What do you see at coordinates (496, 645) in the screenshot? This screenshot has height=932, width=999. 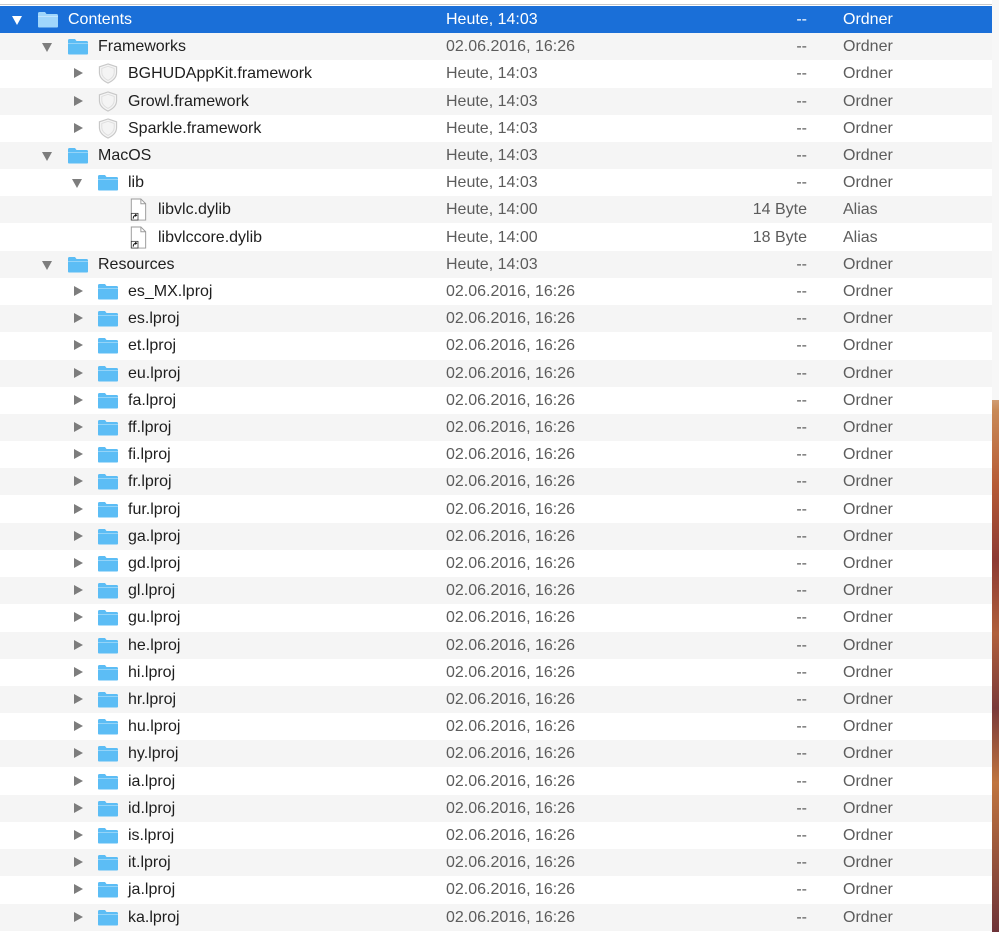 I see `file-row: he.lproj 02.06.2016, 16:26 -- Ordner` at bounding box center [496, 645].